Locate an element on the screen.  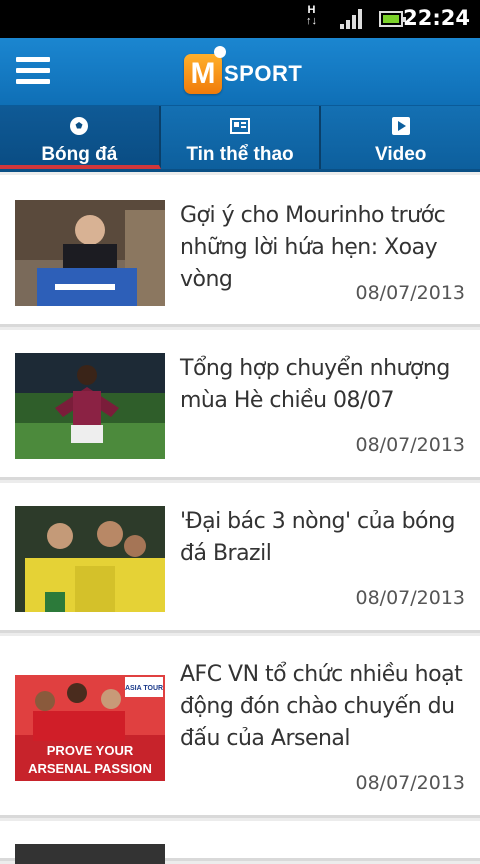
play-icon is located at coordinates (400, 126).